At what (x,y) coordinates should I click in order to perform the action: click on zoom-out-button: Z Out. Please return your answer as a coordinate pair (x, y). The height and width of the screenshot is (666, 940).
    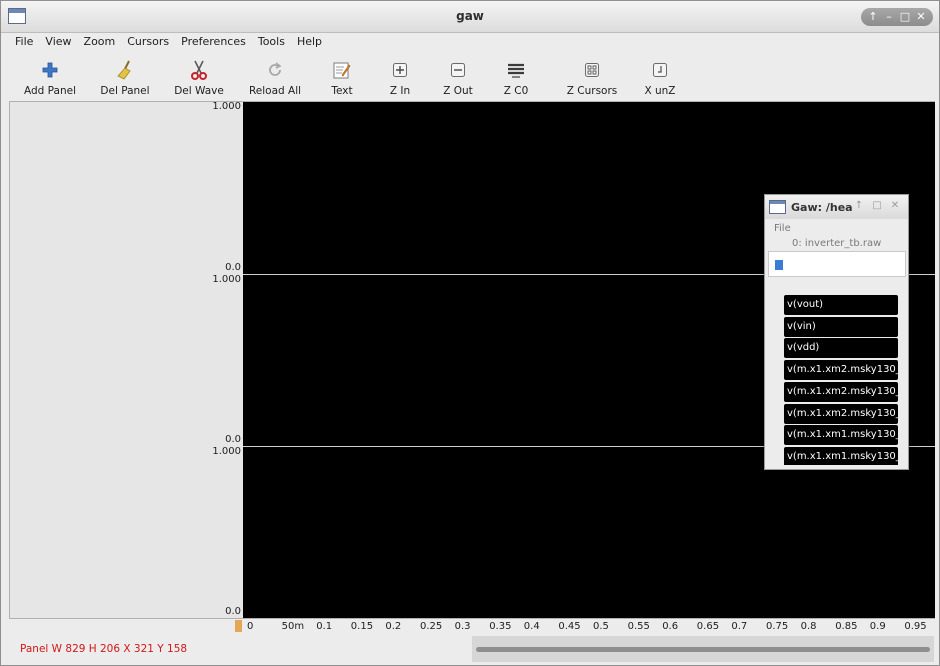
    Looking at the image, I should click on (458, 76).